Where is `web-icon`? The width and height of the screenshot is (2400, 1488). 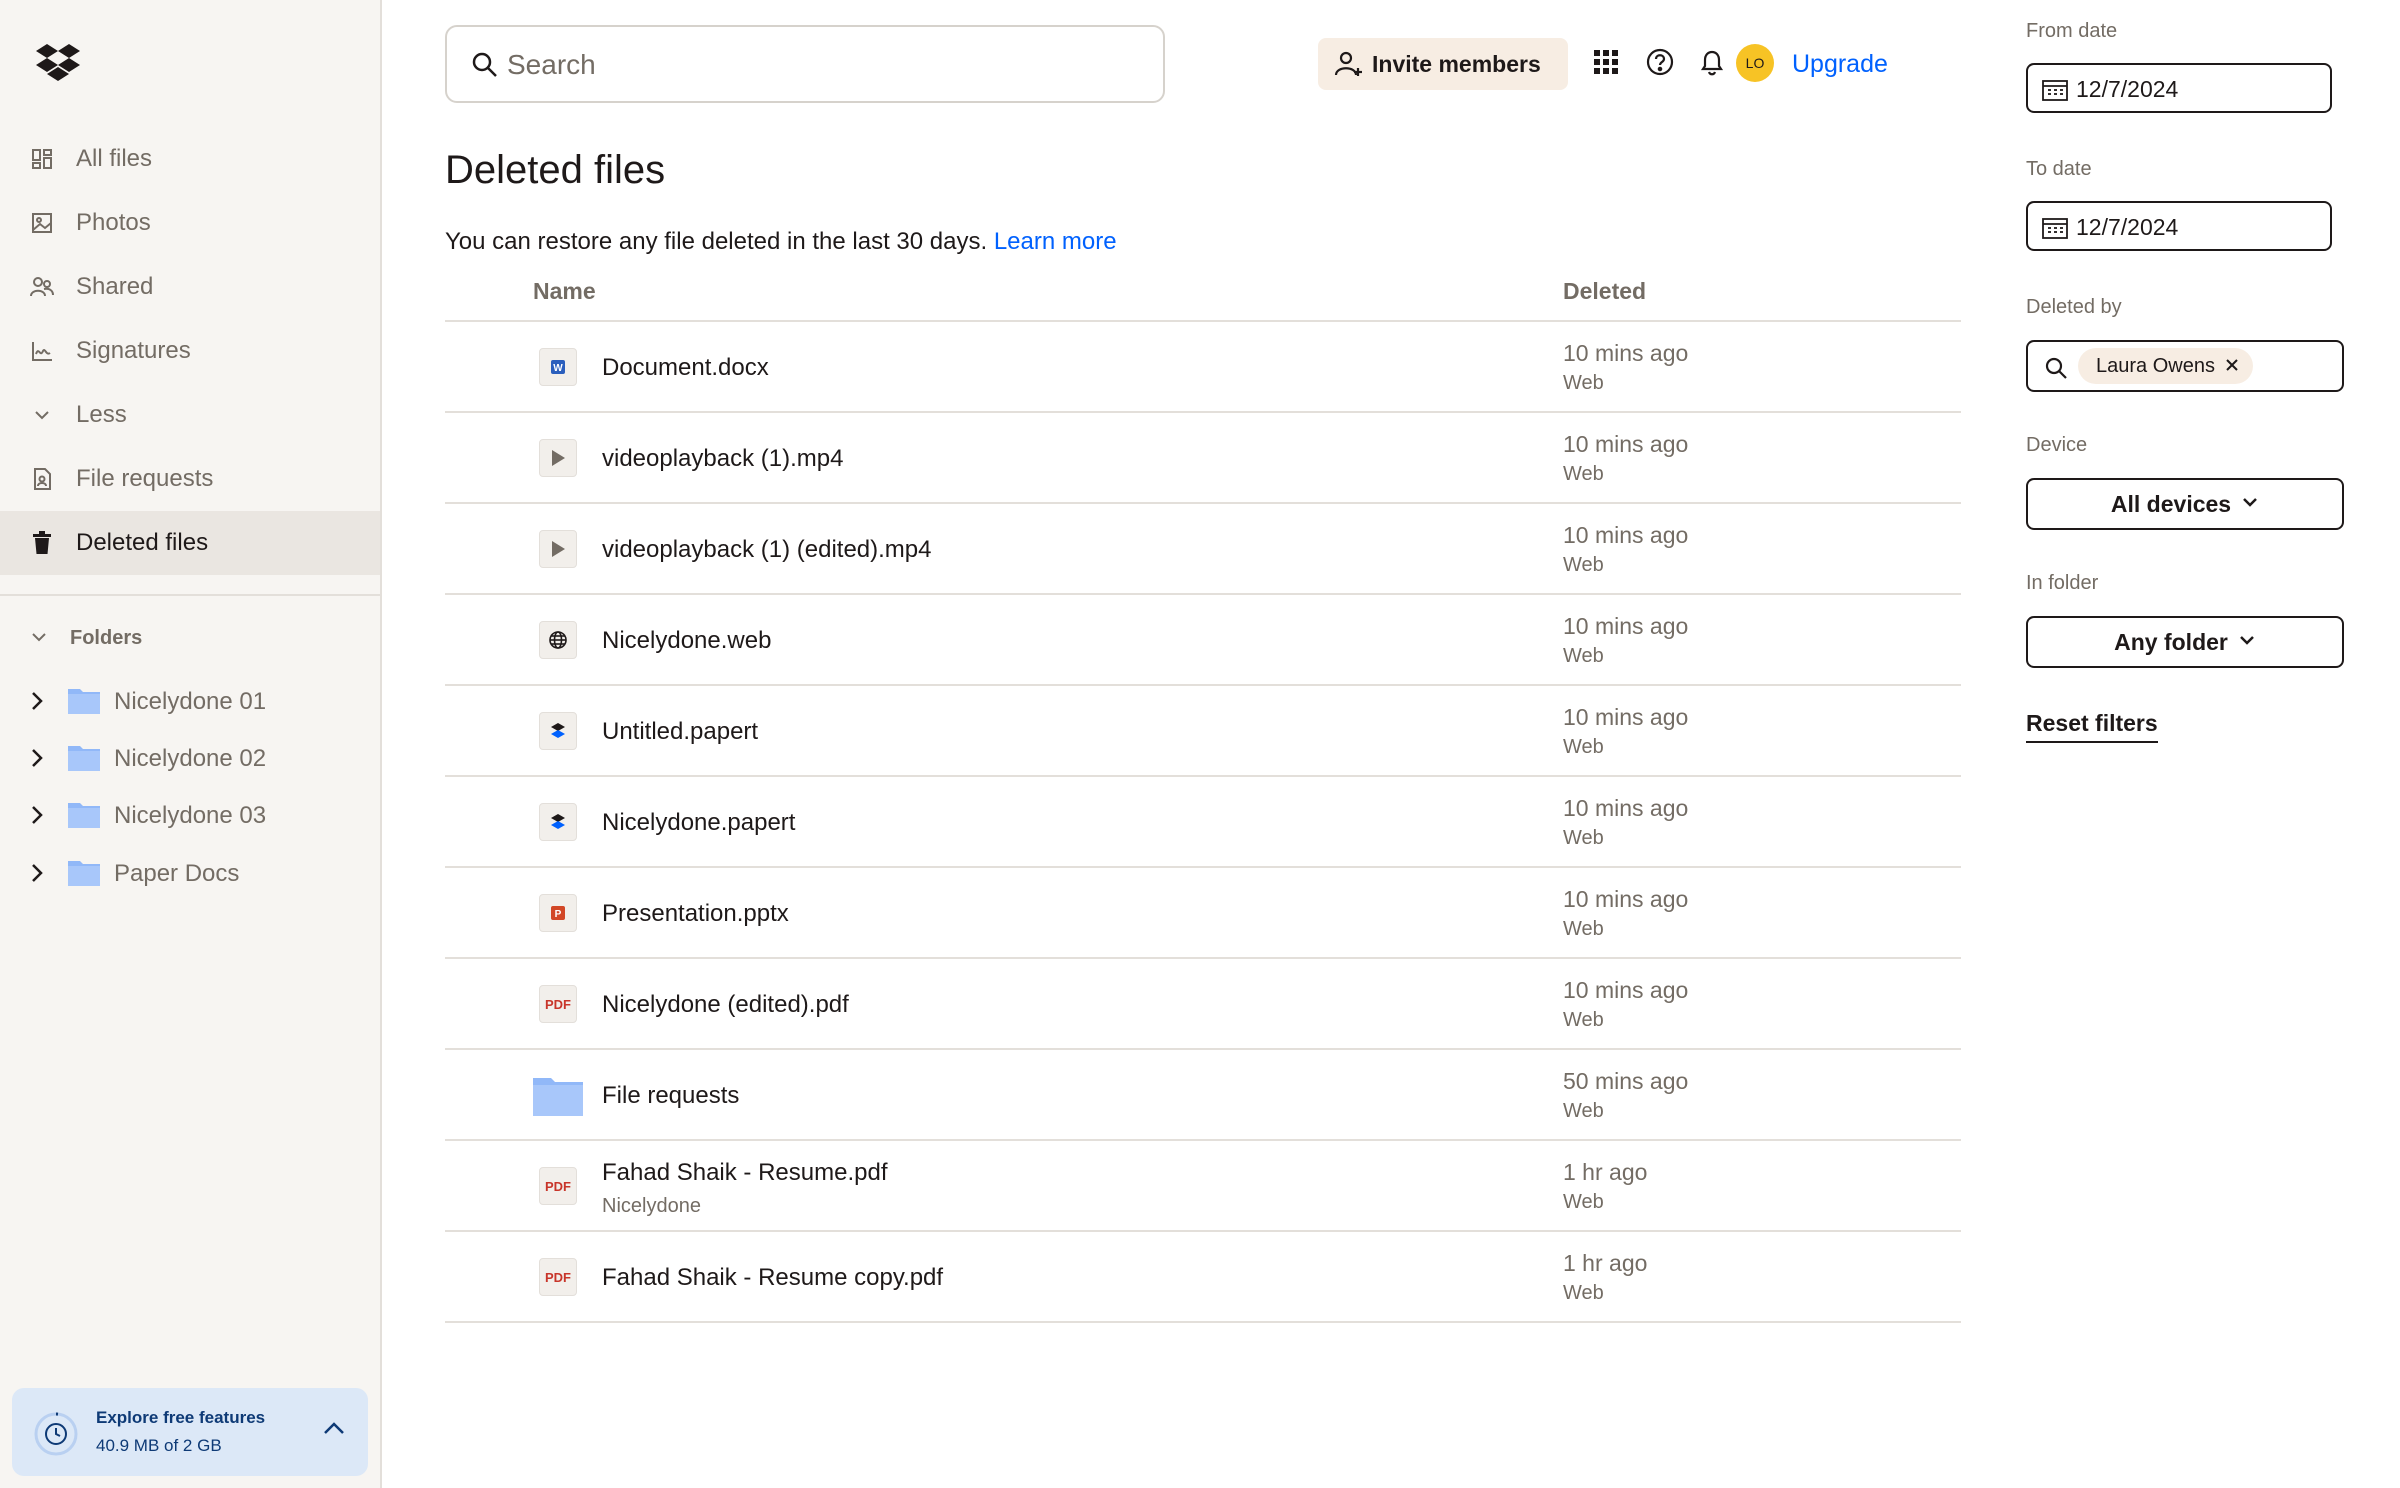
web-icon is located at coordinates (558, 640).